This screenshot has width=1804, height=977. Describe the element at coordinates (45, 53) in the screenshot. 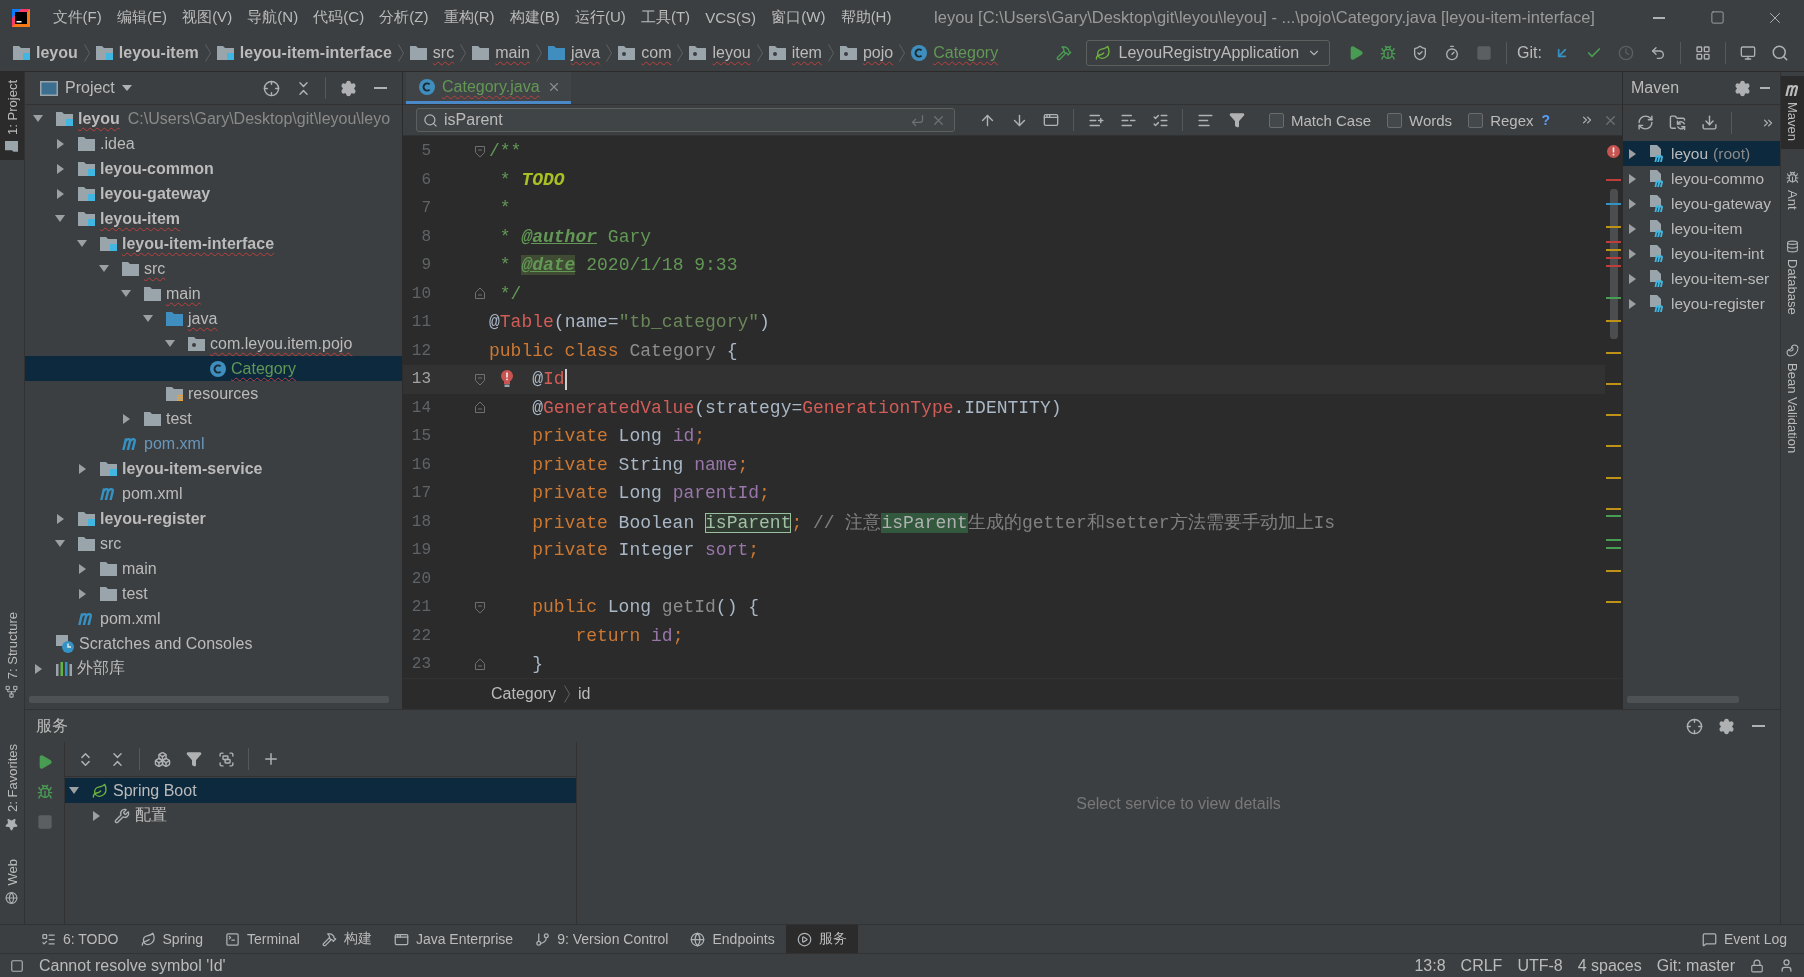

I see `breadcrumb: leyou` at that location.